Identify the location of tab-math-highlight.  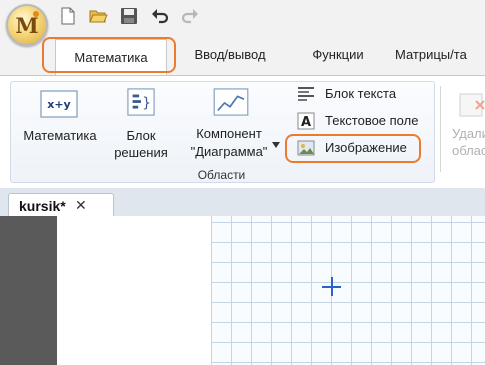
(109, 55).